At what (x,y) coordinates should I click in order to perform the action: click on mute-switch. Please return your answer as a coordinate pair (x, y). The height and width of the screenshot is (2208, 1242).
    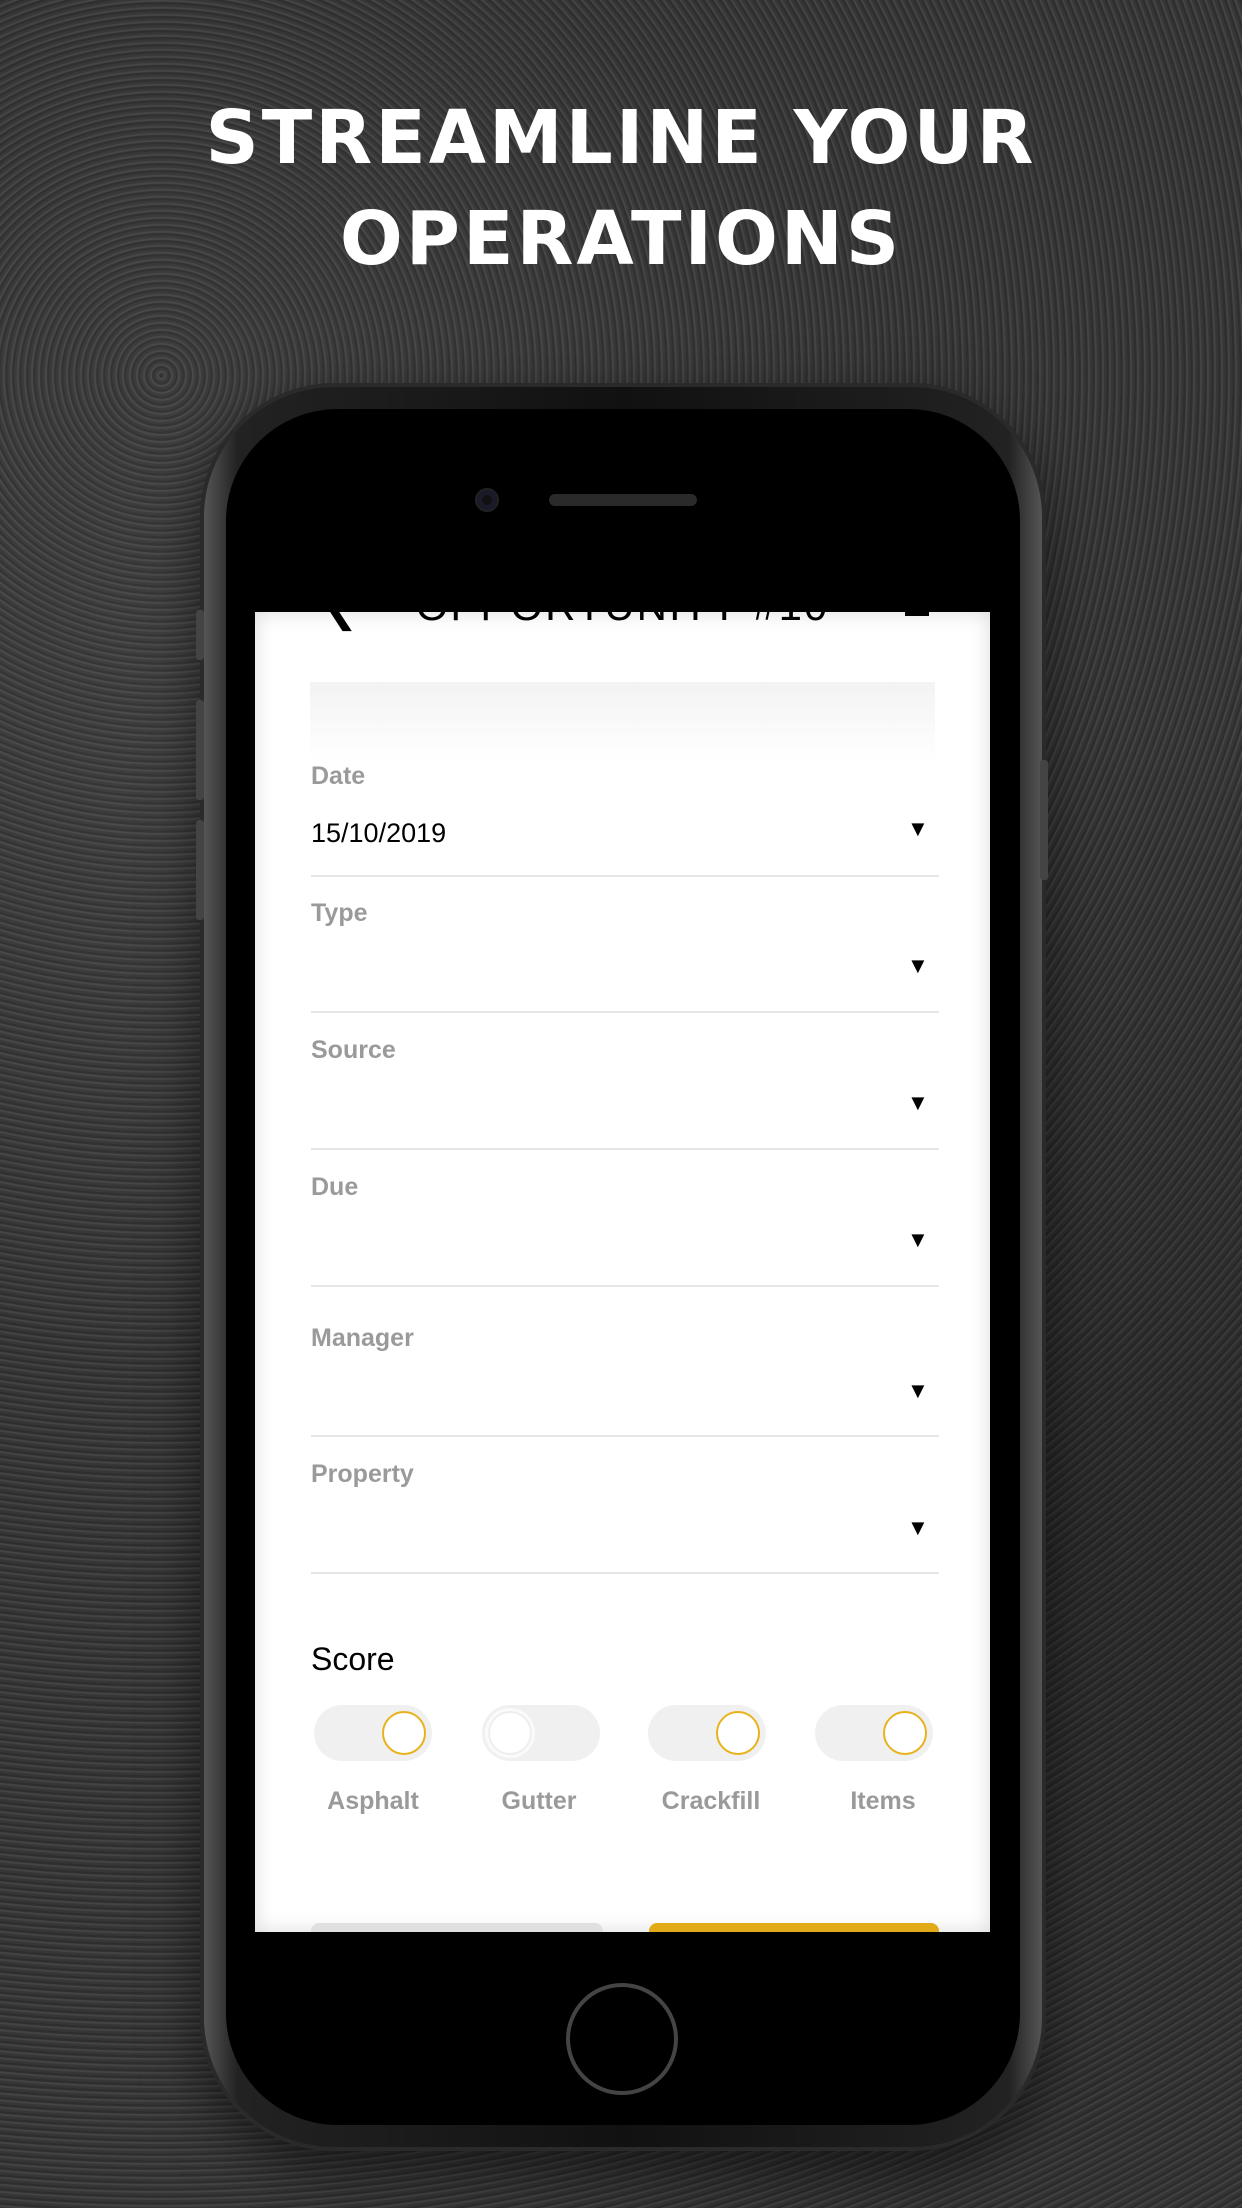
    Looking at the image, I should click on (200, 635).